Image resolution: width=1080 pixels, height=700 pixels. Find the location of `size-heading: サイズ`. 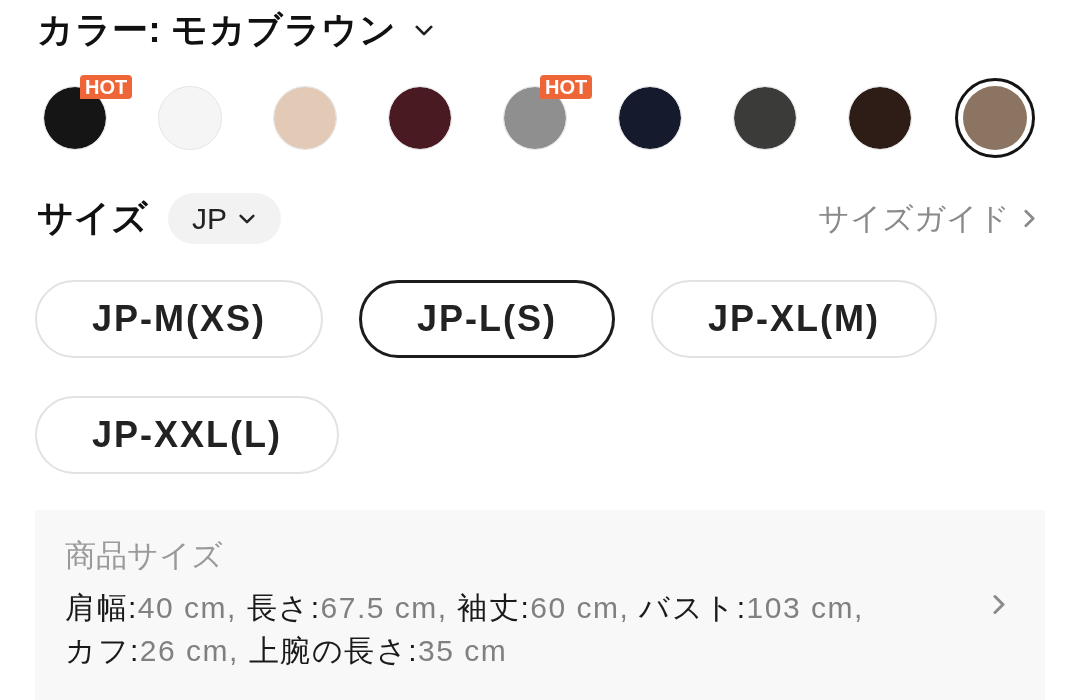

size-heading: サイズ is located at coordinates (92, 218).